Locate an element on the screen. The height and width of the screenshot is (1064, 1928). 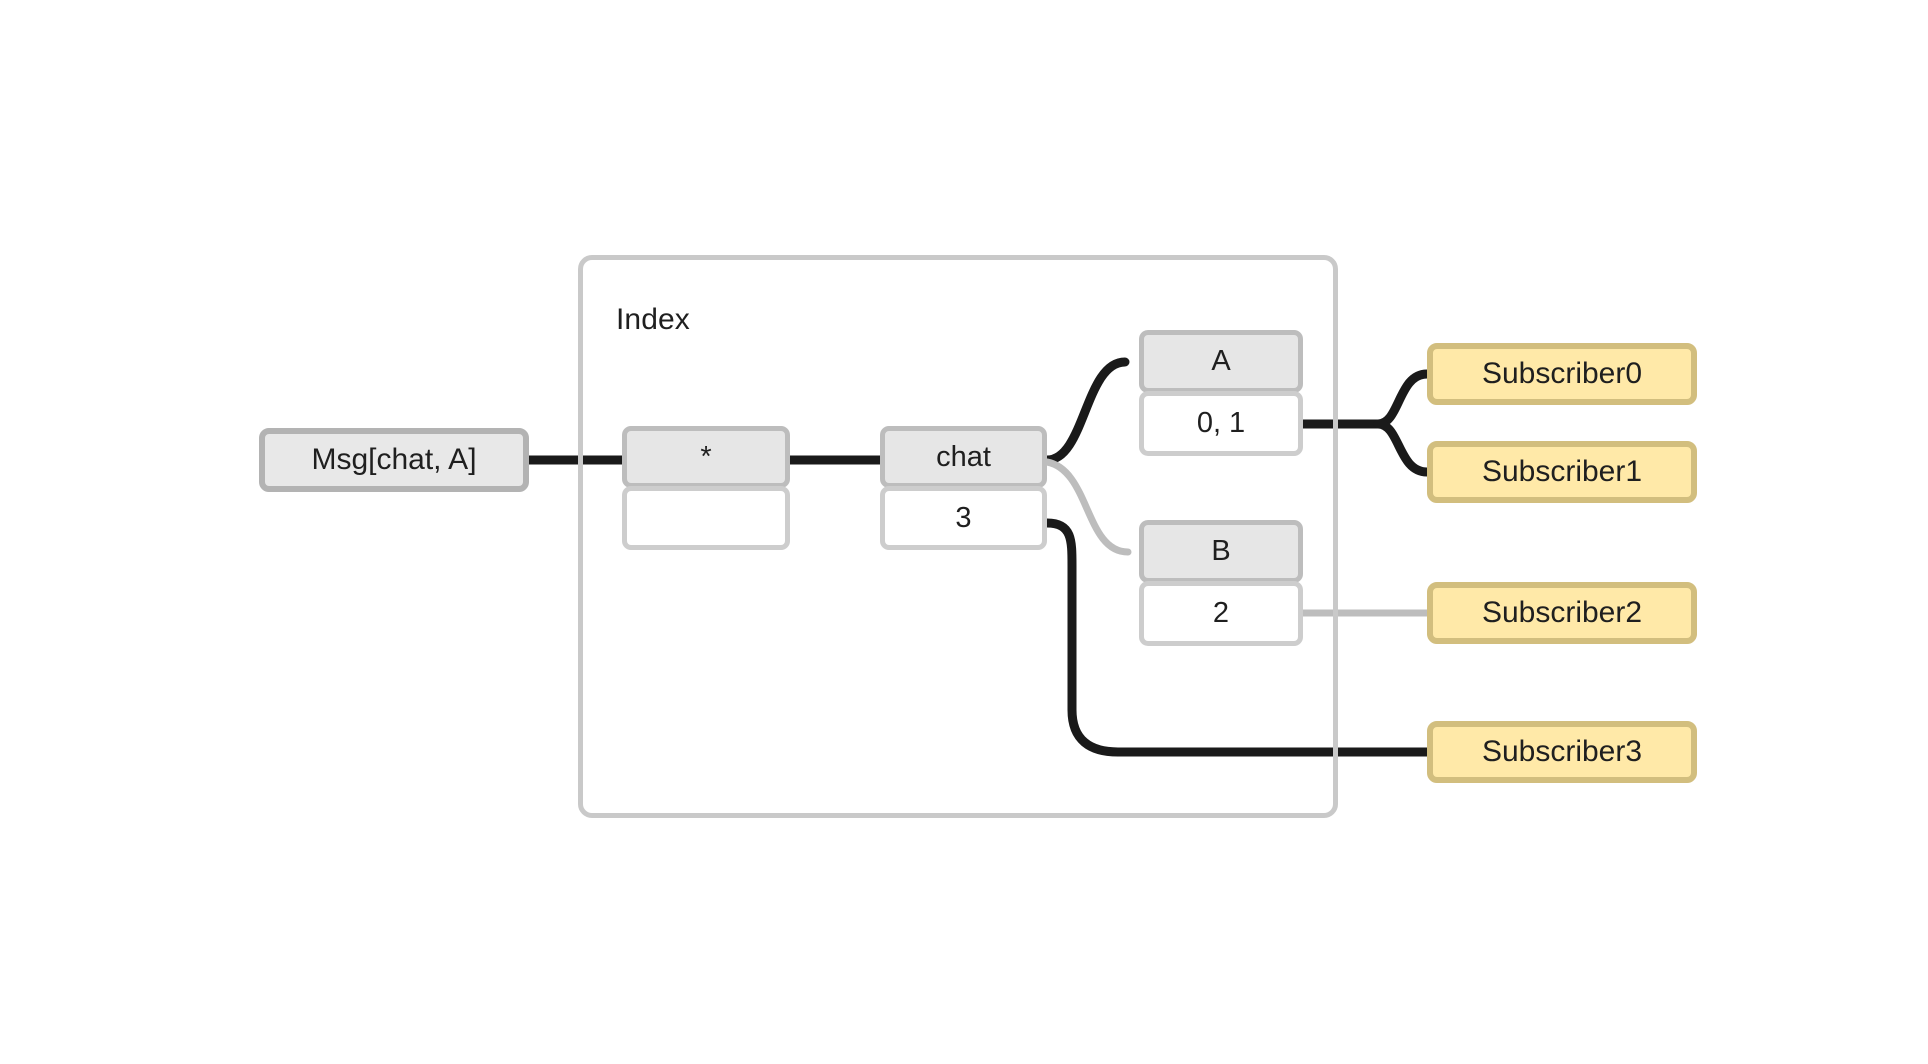
index-node-topic-a-body: 0, 1 is located at coordinates (1221, 423).